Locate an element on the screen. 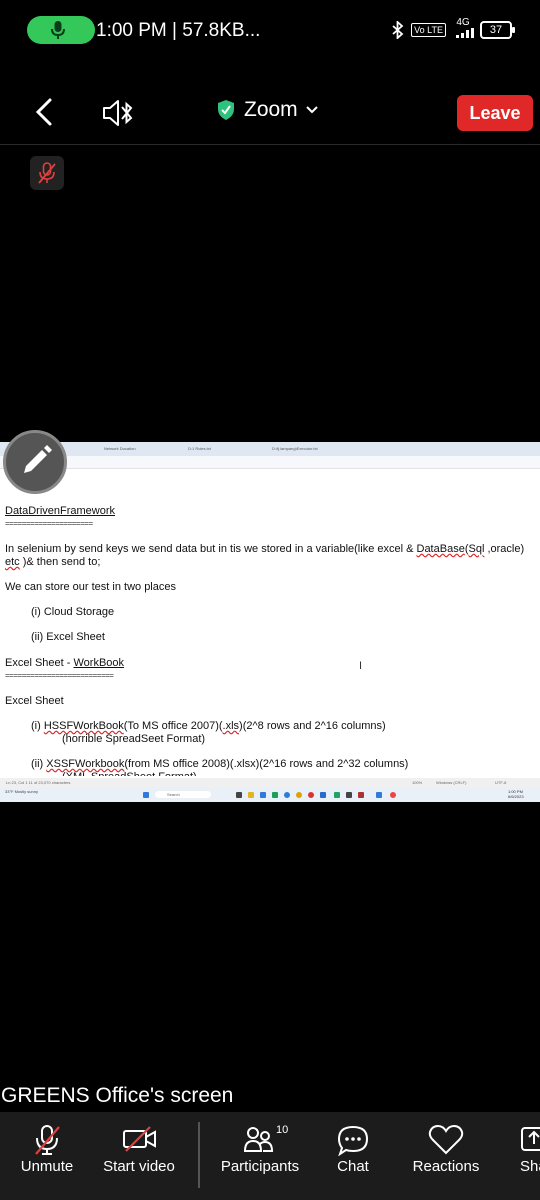  bluetooth-icon is located at coordinates (398, 29).